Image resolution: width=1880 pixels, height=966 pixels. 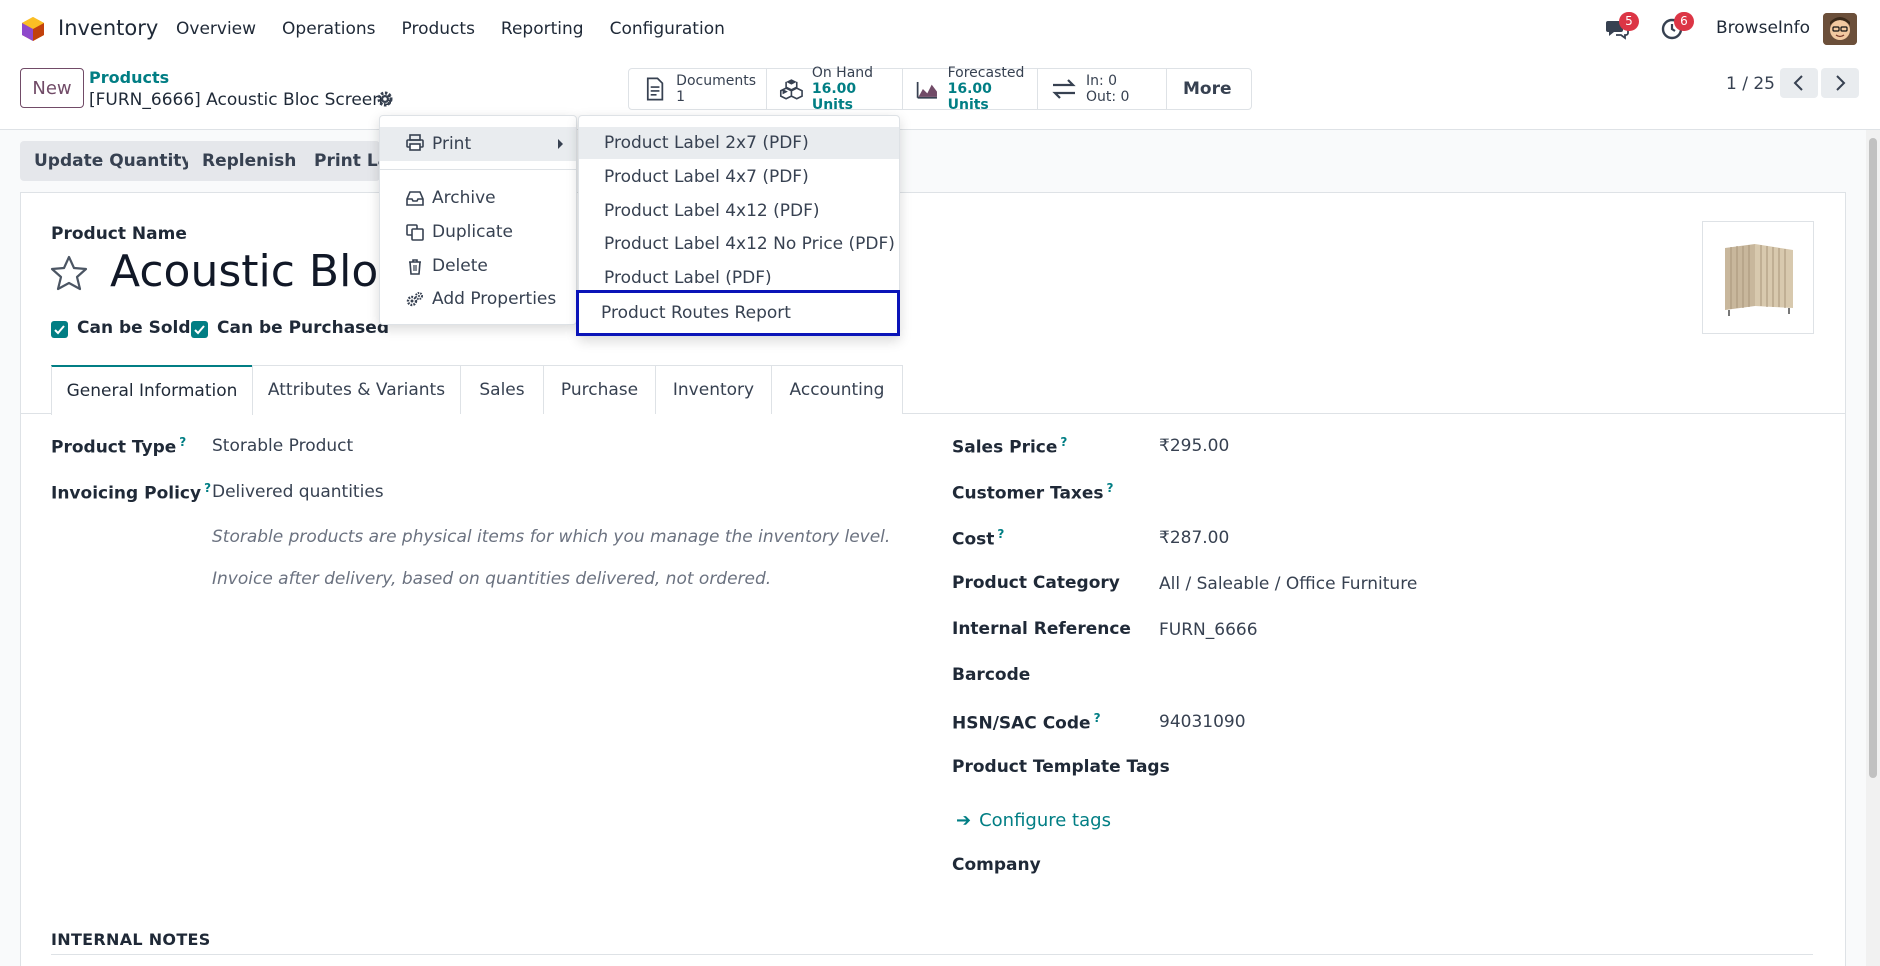 I want to click on customer-taxes-label: Customer Taxes?, so click(x=1033, y=492).